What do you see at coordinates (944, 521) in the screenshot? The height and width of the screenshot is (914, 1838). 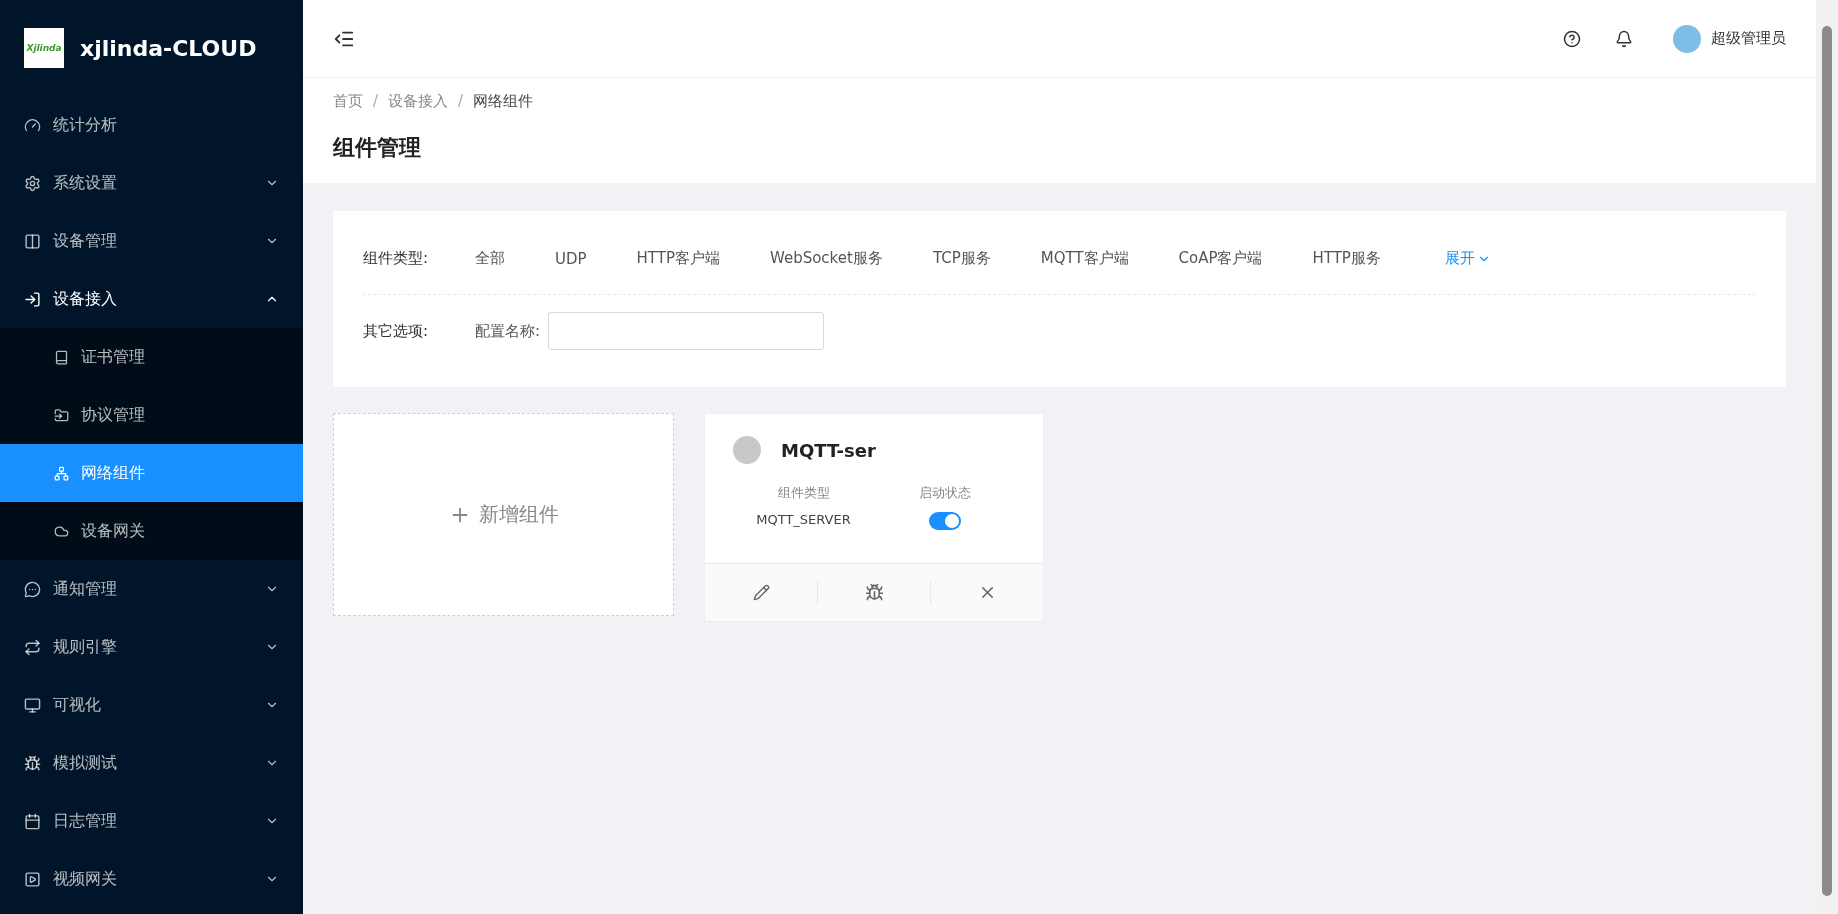 I see `status-switch` at bounding box center [944, 521].